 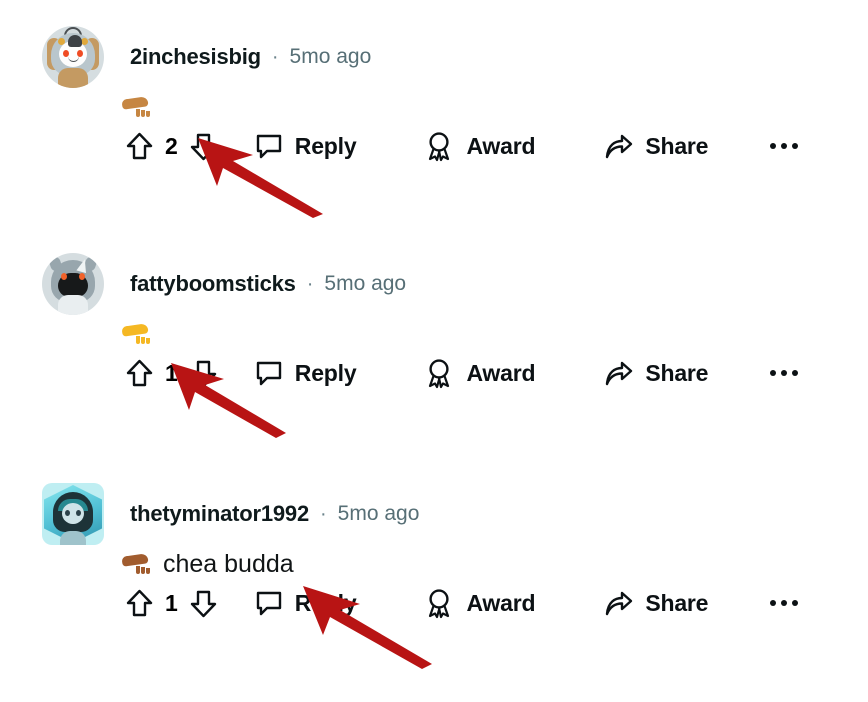 I want to click on comment-header: 2inchesisbig · 5mo ago, so click(x=434, y=57).